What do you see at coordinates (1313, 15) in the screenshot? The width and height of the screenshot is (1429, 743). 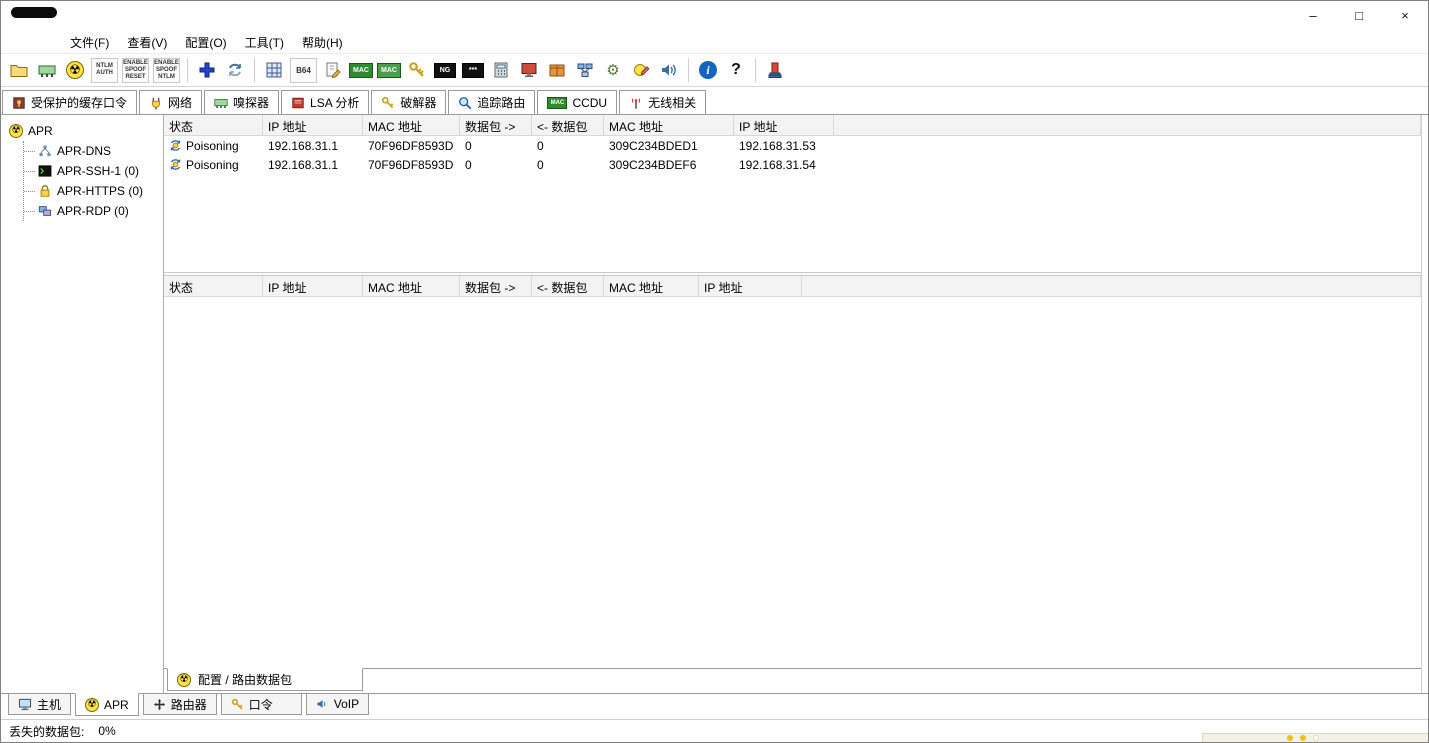 I see `minimize-button: –` at bounding box center [1313, 15].